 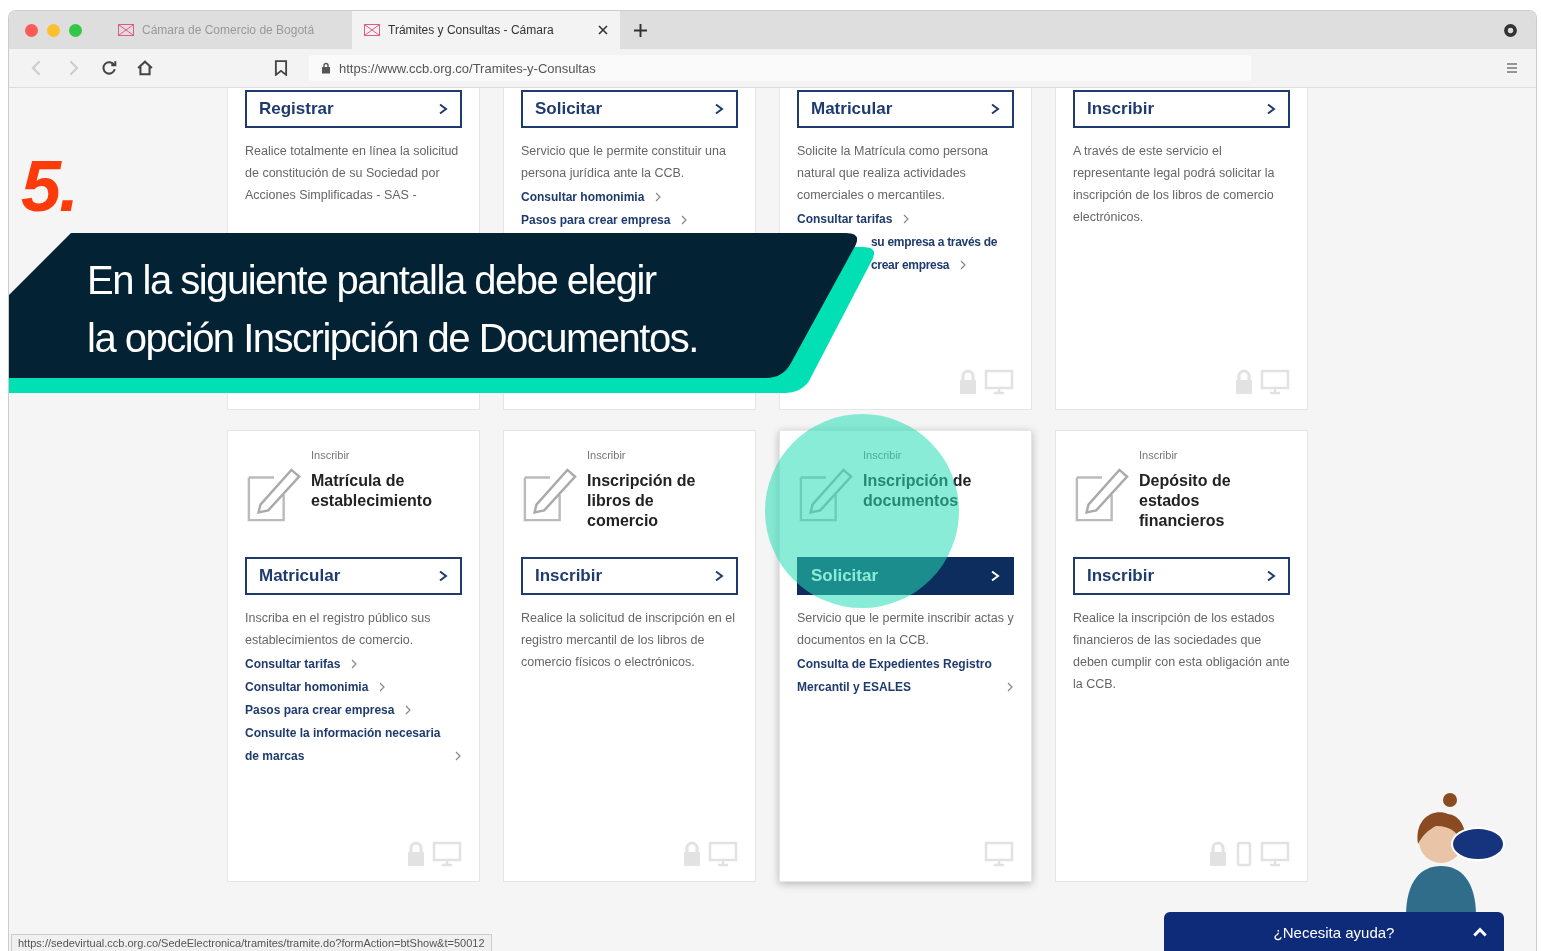 I want to click on service-title: Matrícula de establecimiento, so click(x=372, y=491).